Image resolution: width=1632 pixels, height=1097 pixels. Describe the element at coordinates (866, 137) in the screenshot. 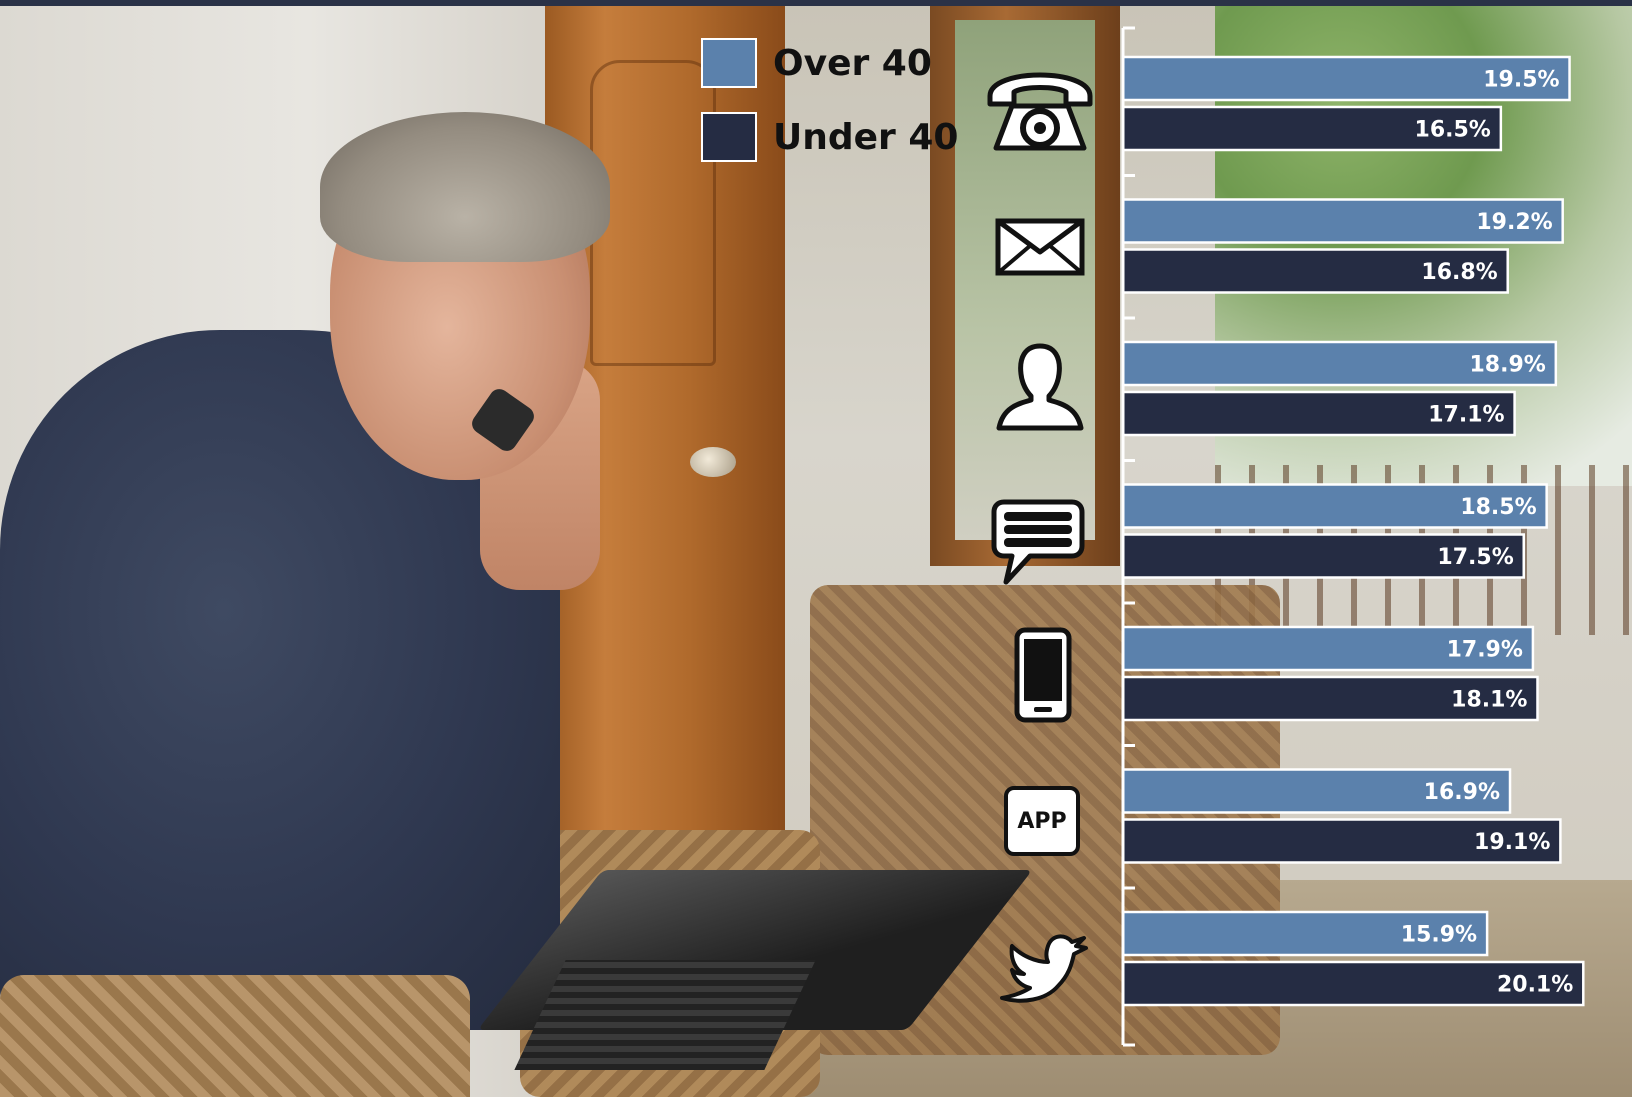

I see `legend-label-under-40: Under 40` at that location.